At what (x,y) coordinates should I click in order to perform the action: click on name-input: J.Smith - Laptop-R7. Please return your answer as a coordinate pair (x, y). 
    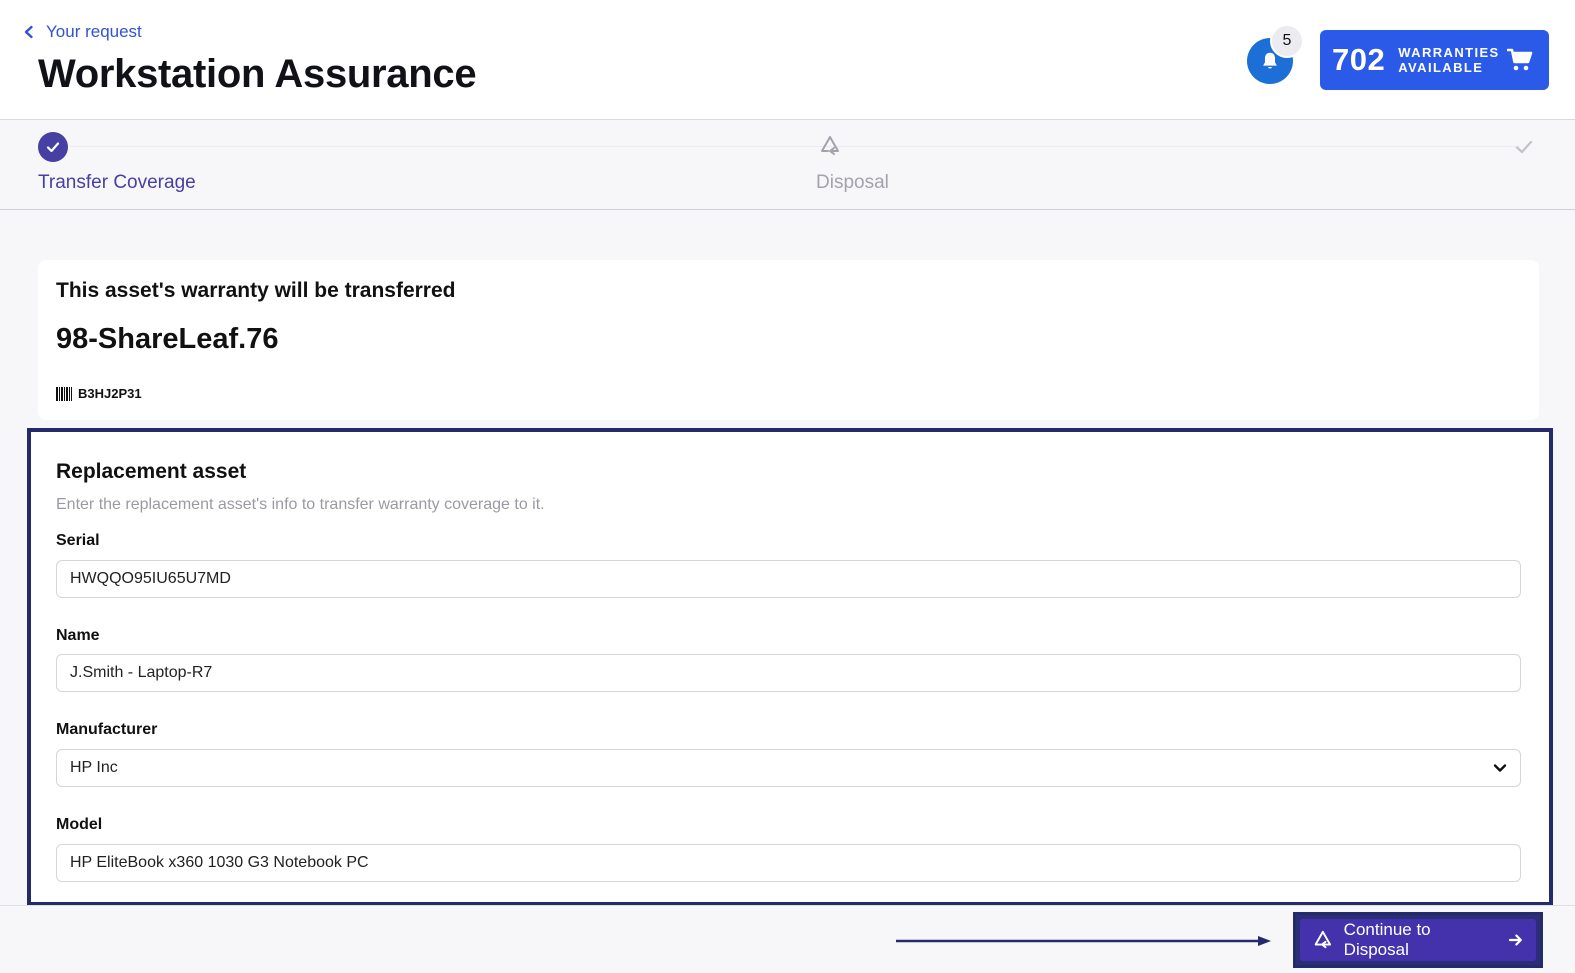
    Looking at the image, I should click on (788, 673).